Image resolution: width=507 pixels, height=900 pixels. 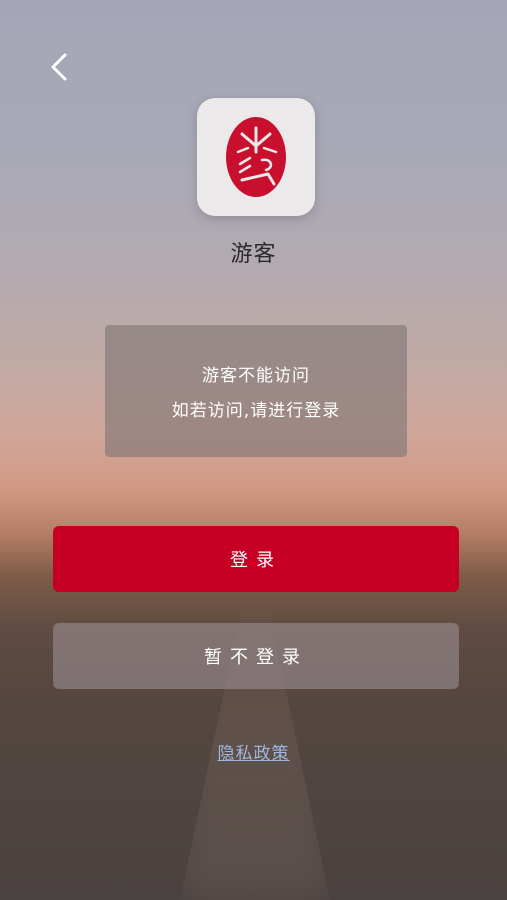 I want to click on back-button, so click(x=60, y=68).